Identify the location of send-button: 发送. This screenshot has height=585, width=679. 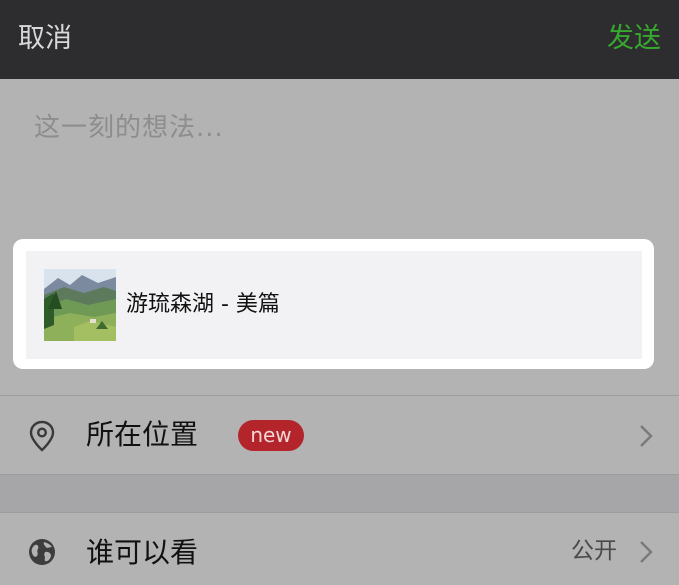
(634, 39).